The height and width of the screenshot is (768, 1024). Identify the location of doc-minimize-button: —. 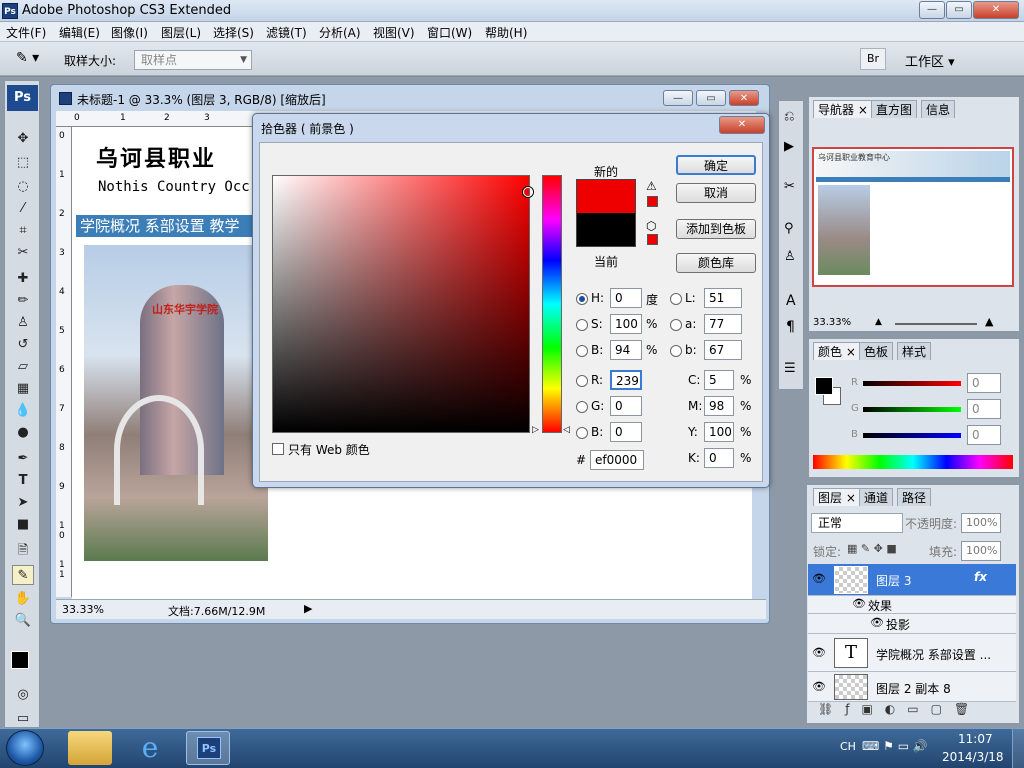
(678, 98).